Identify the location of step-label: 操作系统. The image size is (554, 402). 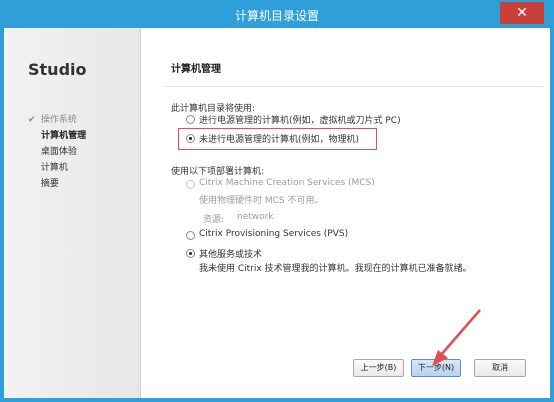
(58, 120).